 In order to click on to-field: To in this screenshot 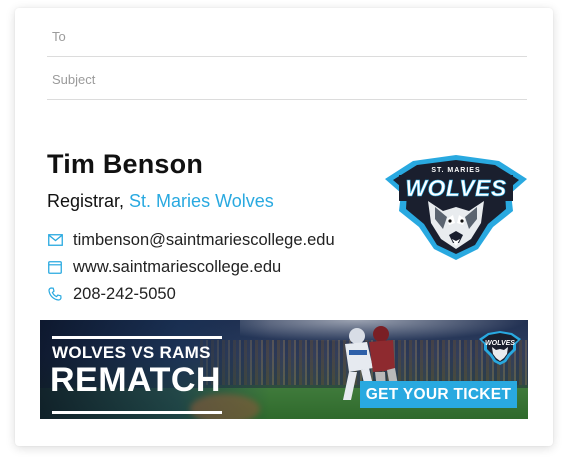, I will do `click(287, 35)`.